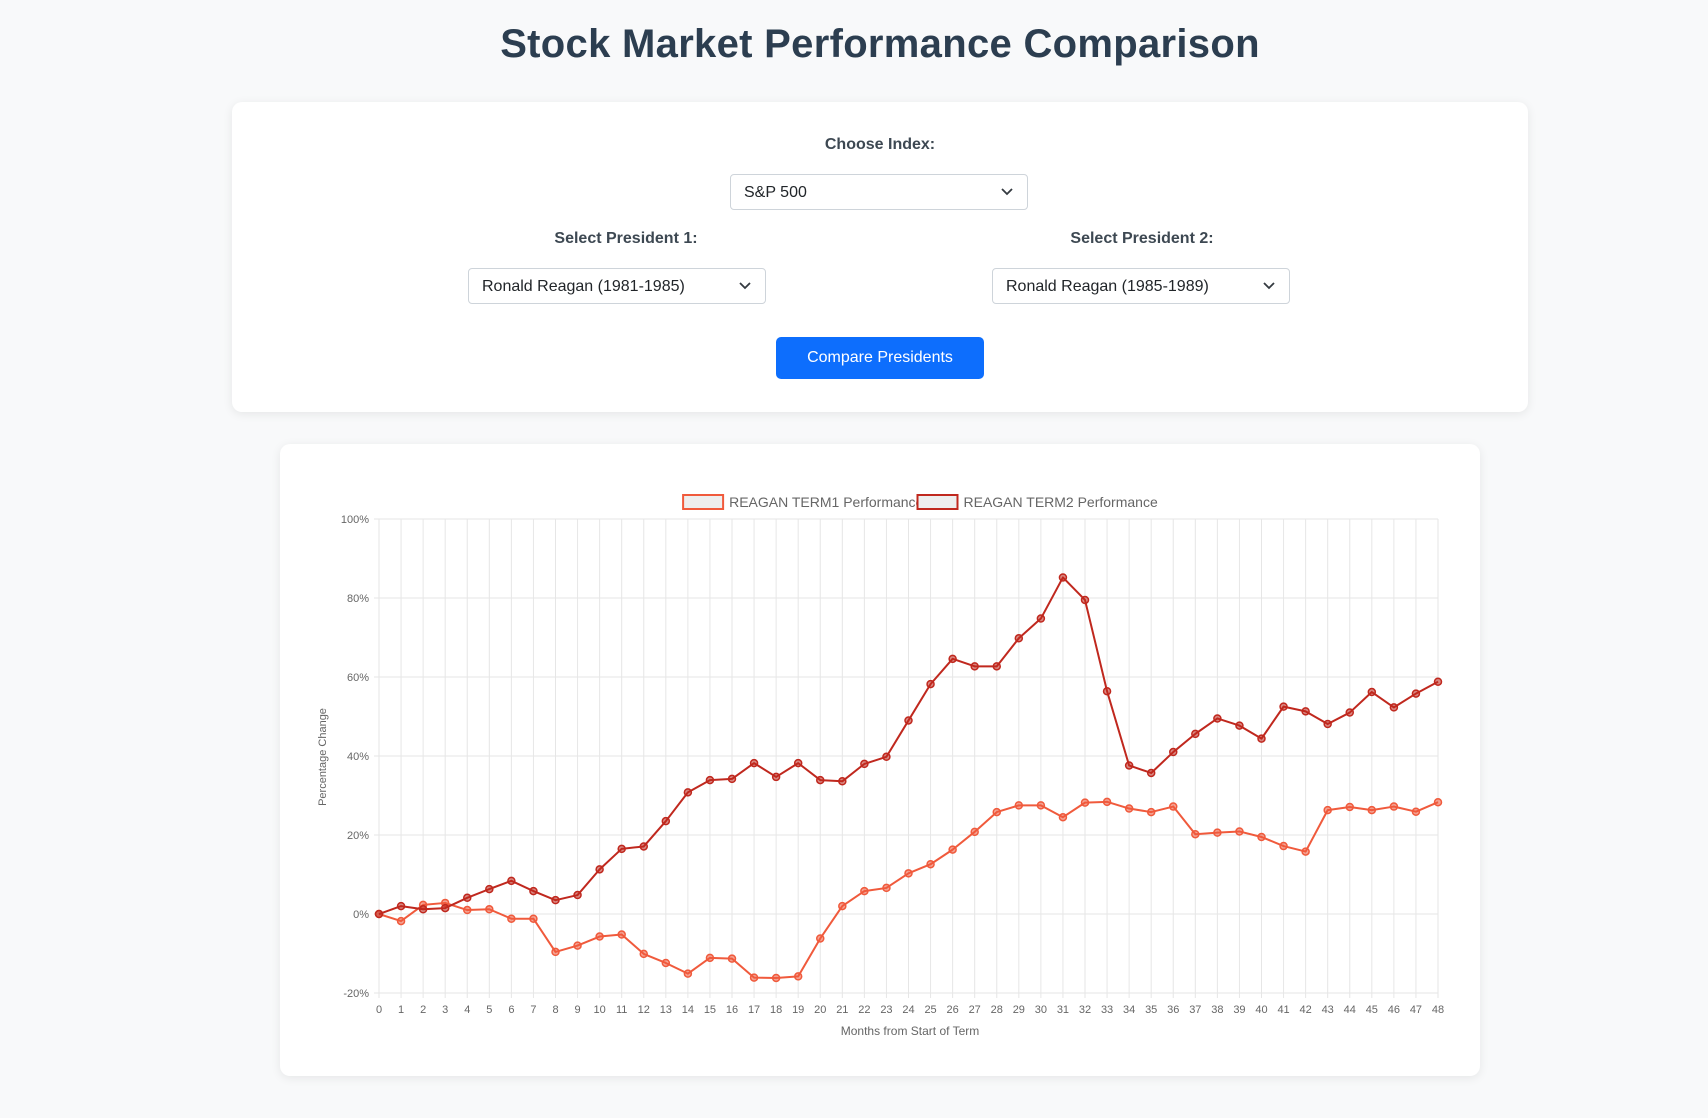  I want to click on x-tick-label: 20, so click(820, 1010).